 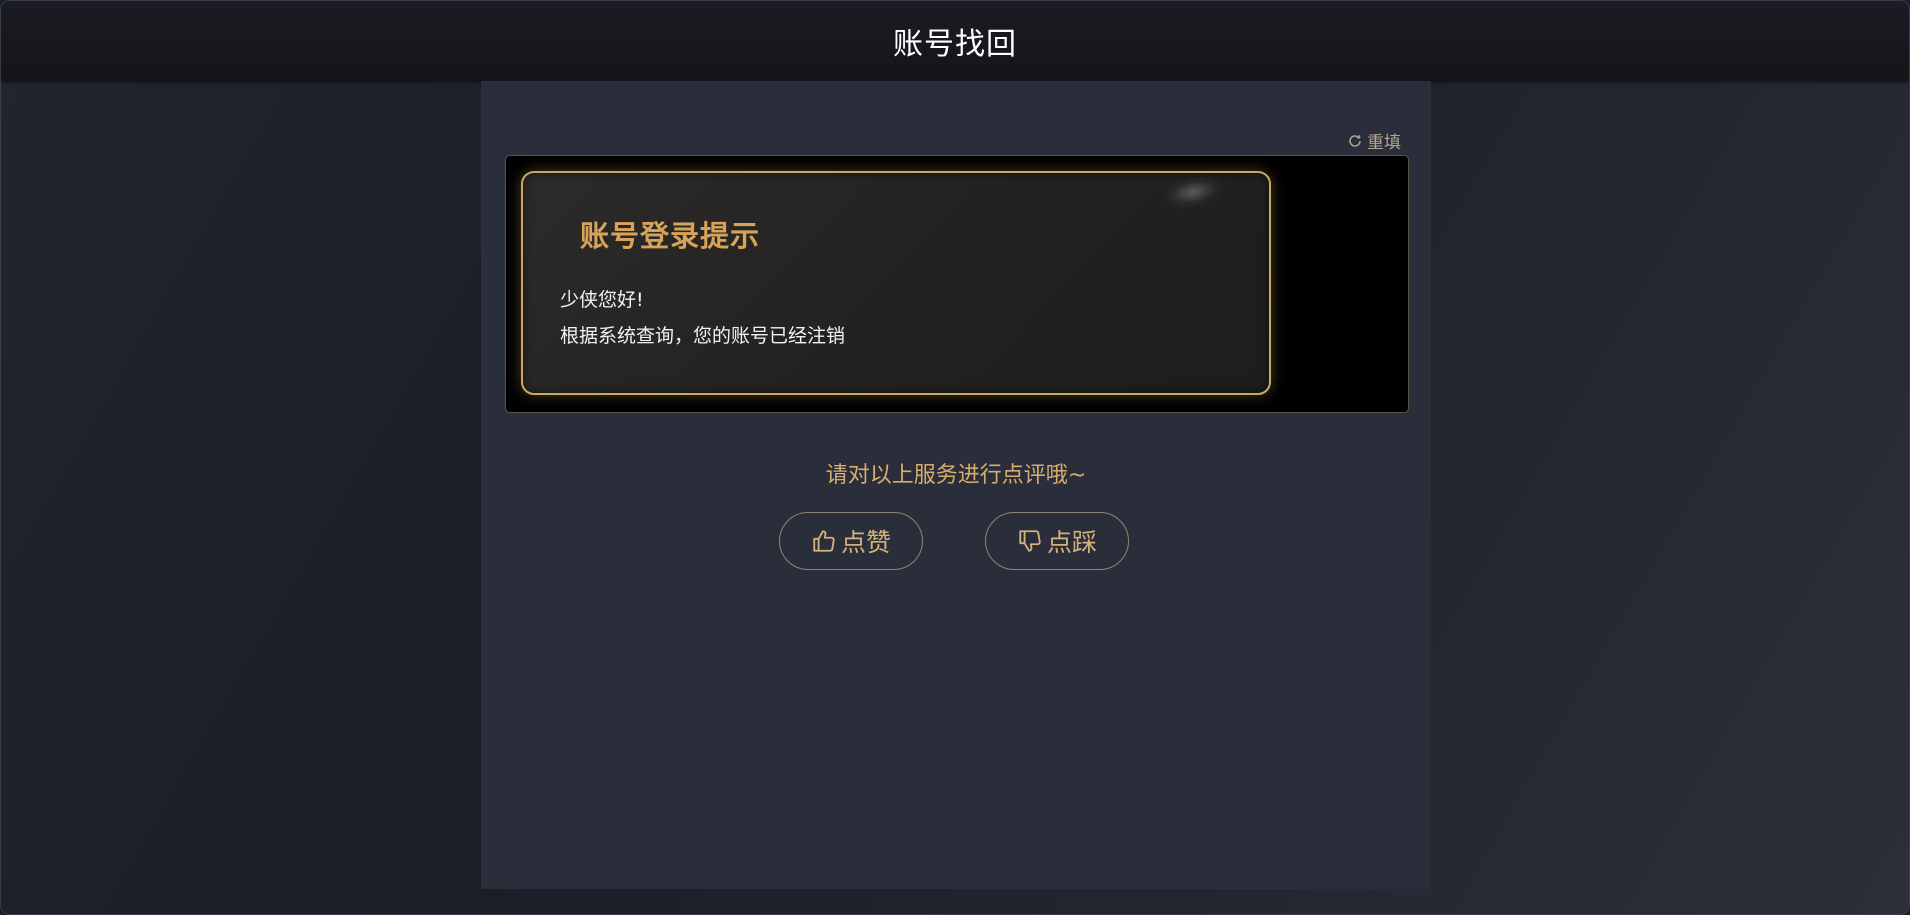 I want to click on notice-title: 账号登录提示, so click(x=670, y=236).